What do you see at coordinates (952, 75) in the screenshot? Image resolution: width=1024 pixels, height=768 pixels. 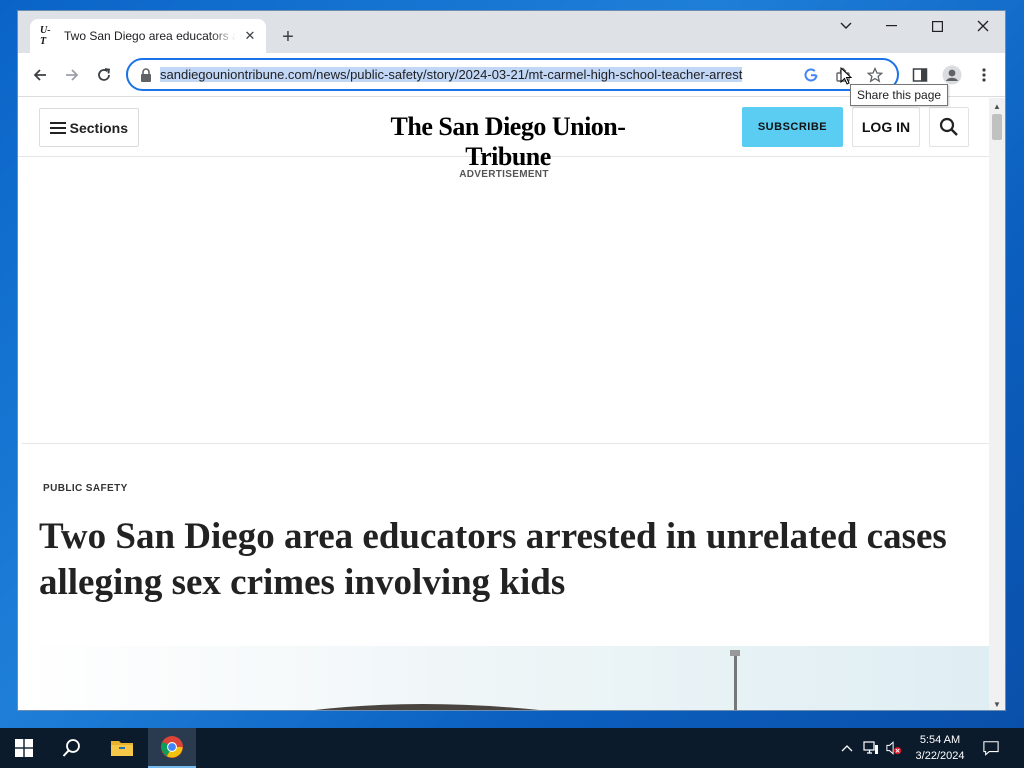 I see `profile-icon` at bounding box center [952, 75].